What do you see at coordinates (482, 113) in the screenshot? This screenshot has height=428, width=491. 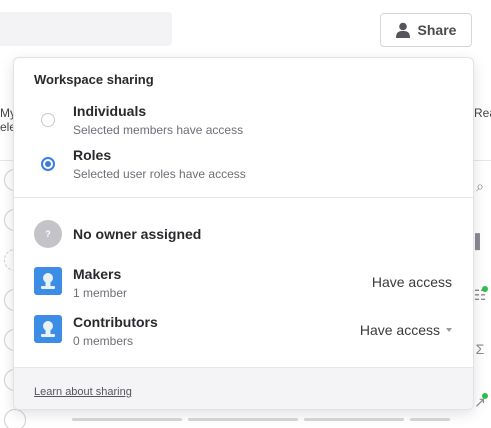 I see `column-header-partial-right: Rea` at bounding box center [482, 113].